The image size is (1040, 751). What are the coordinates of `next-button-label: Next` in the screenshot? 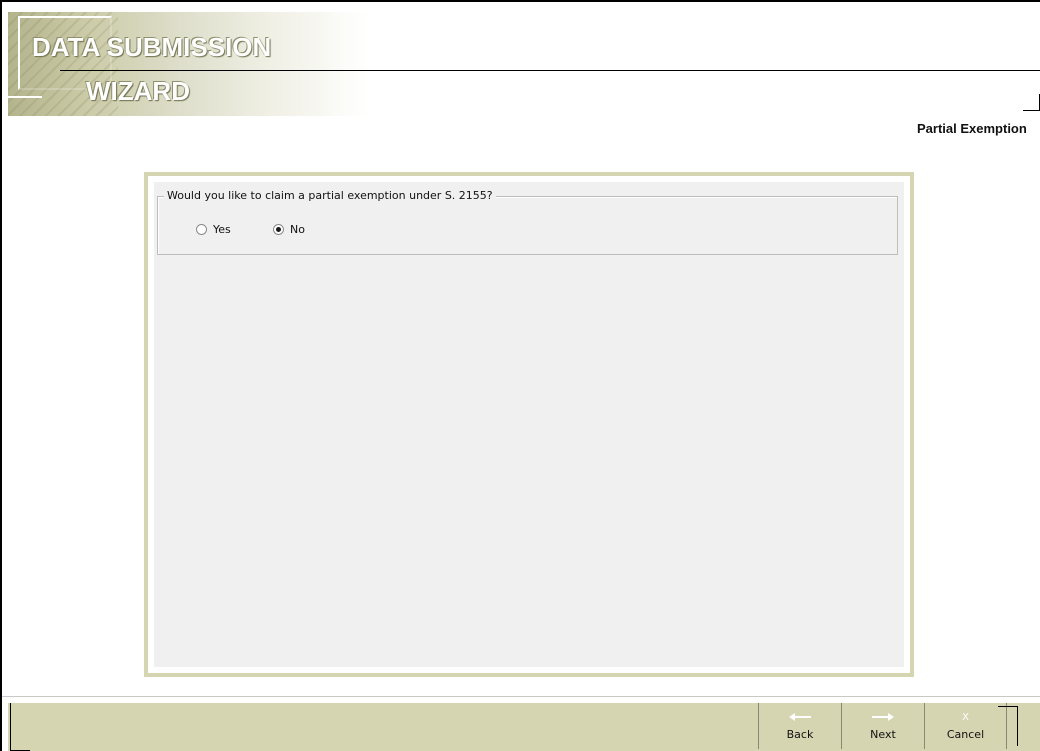 It's located at (883, 734).